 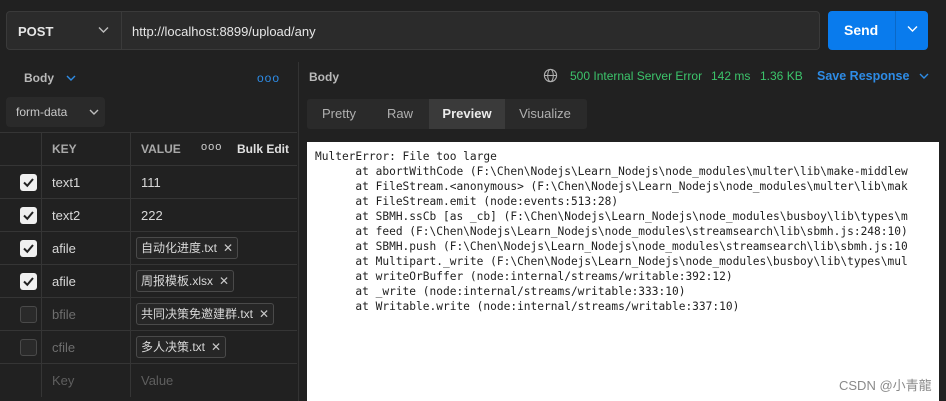 I want to click on url-text: http://localhost:8899/upload/any, so click(x=224, y=31).